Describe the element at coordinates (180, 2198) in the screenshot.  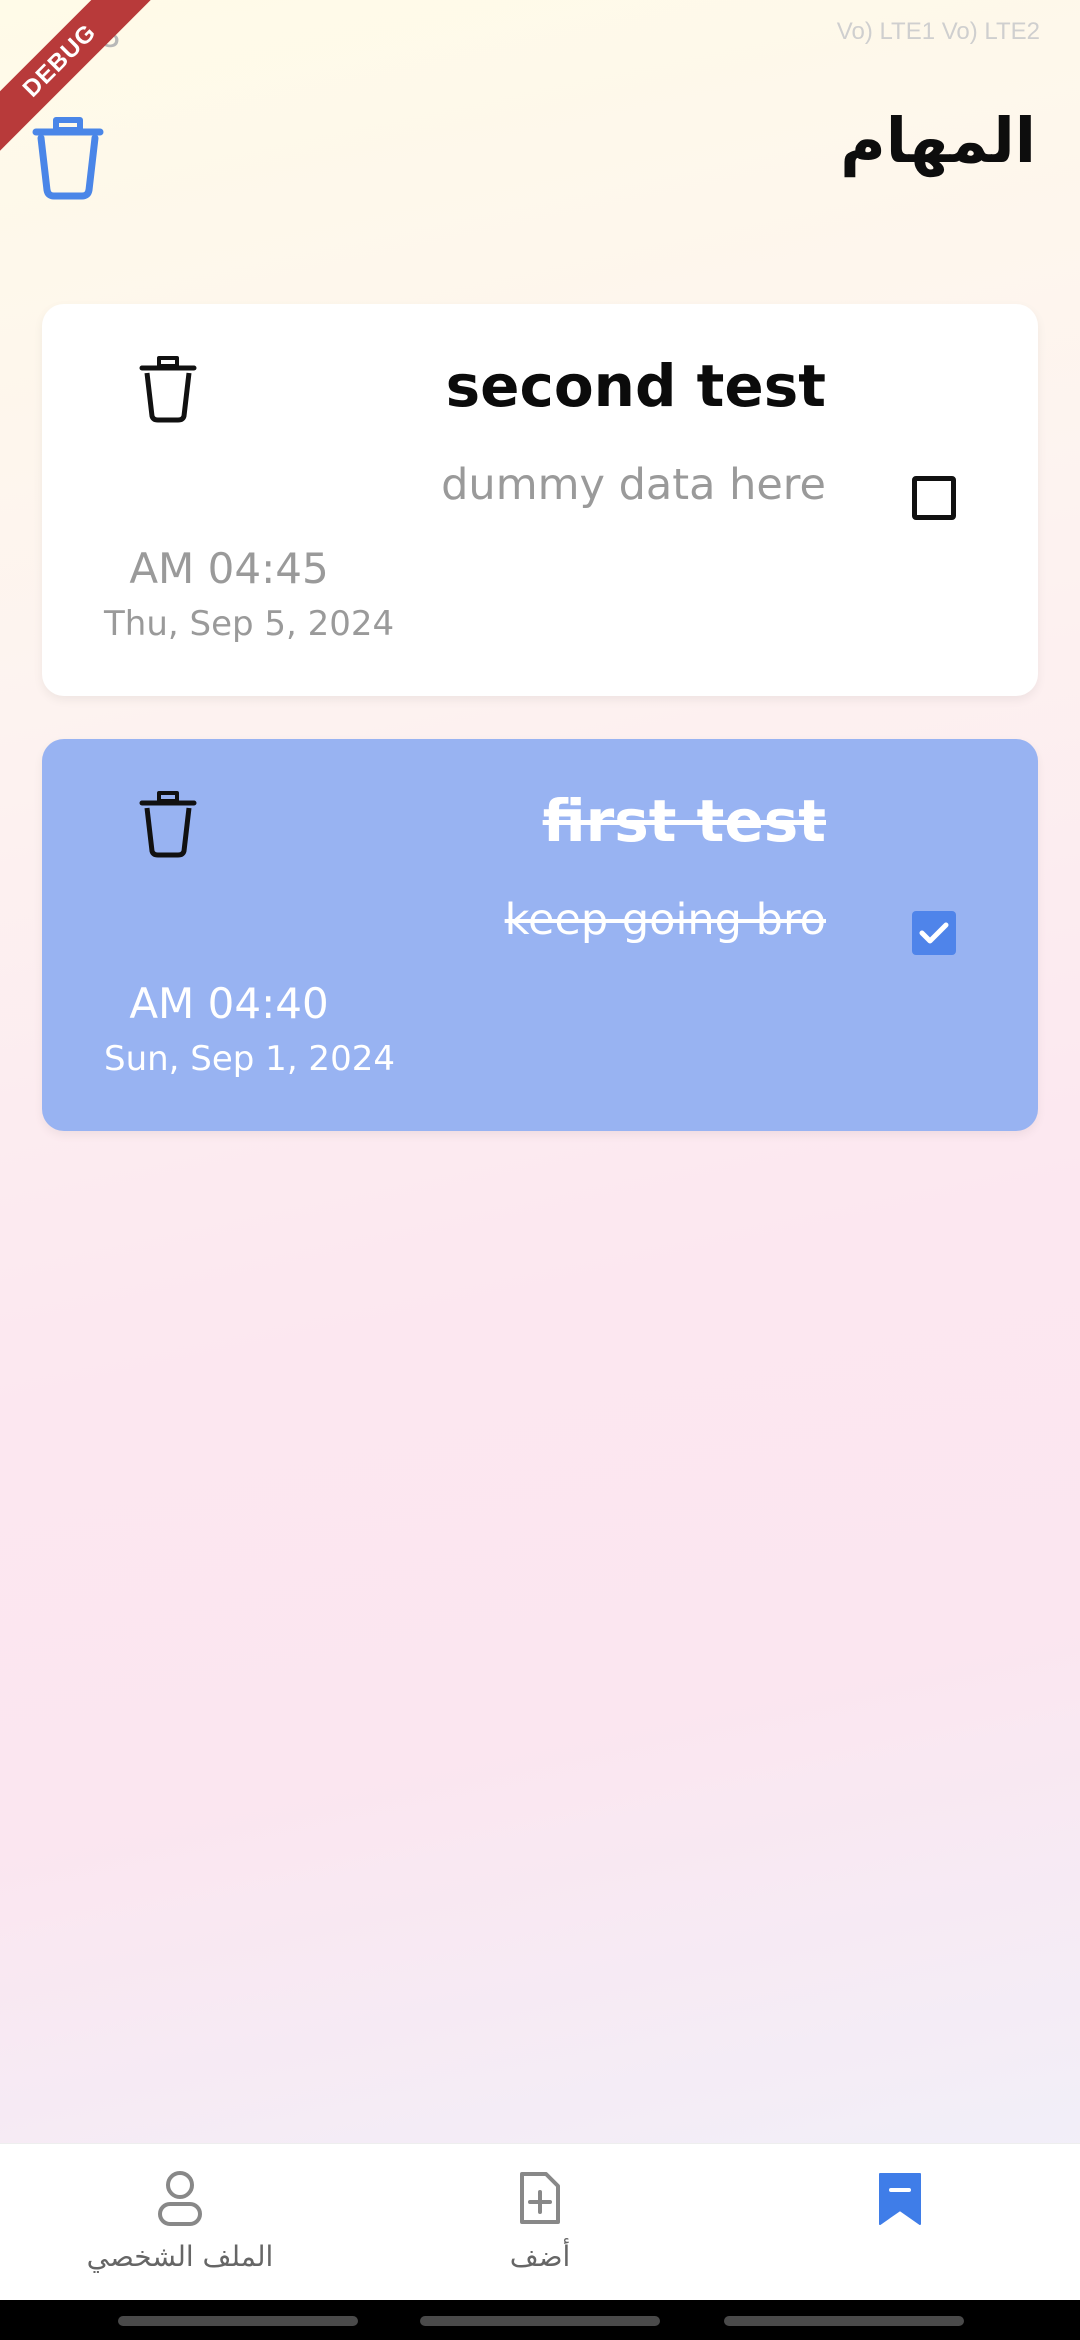
I see `person-icon` at that location.